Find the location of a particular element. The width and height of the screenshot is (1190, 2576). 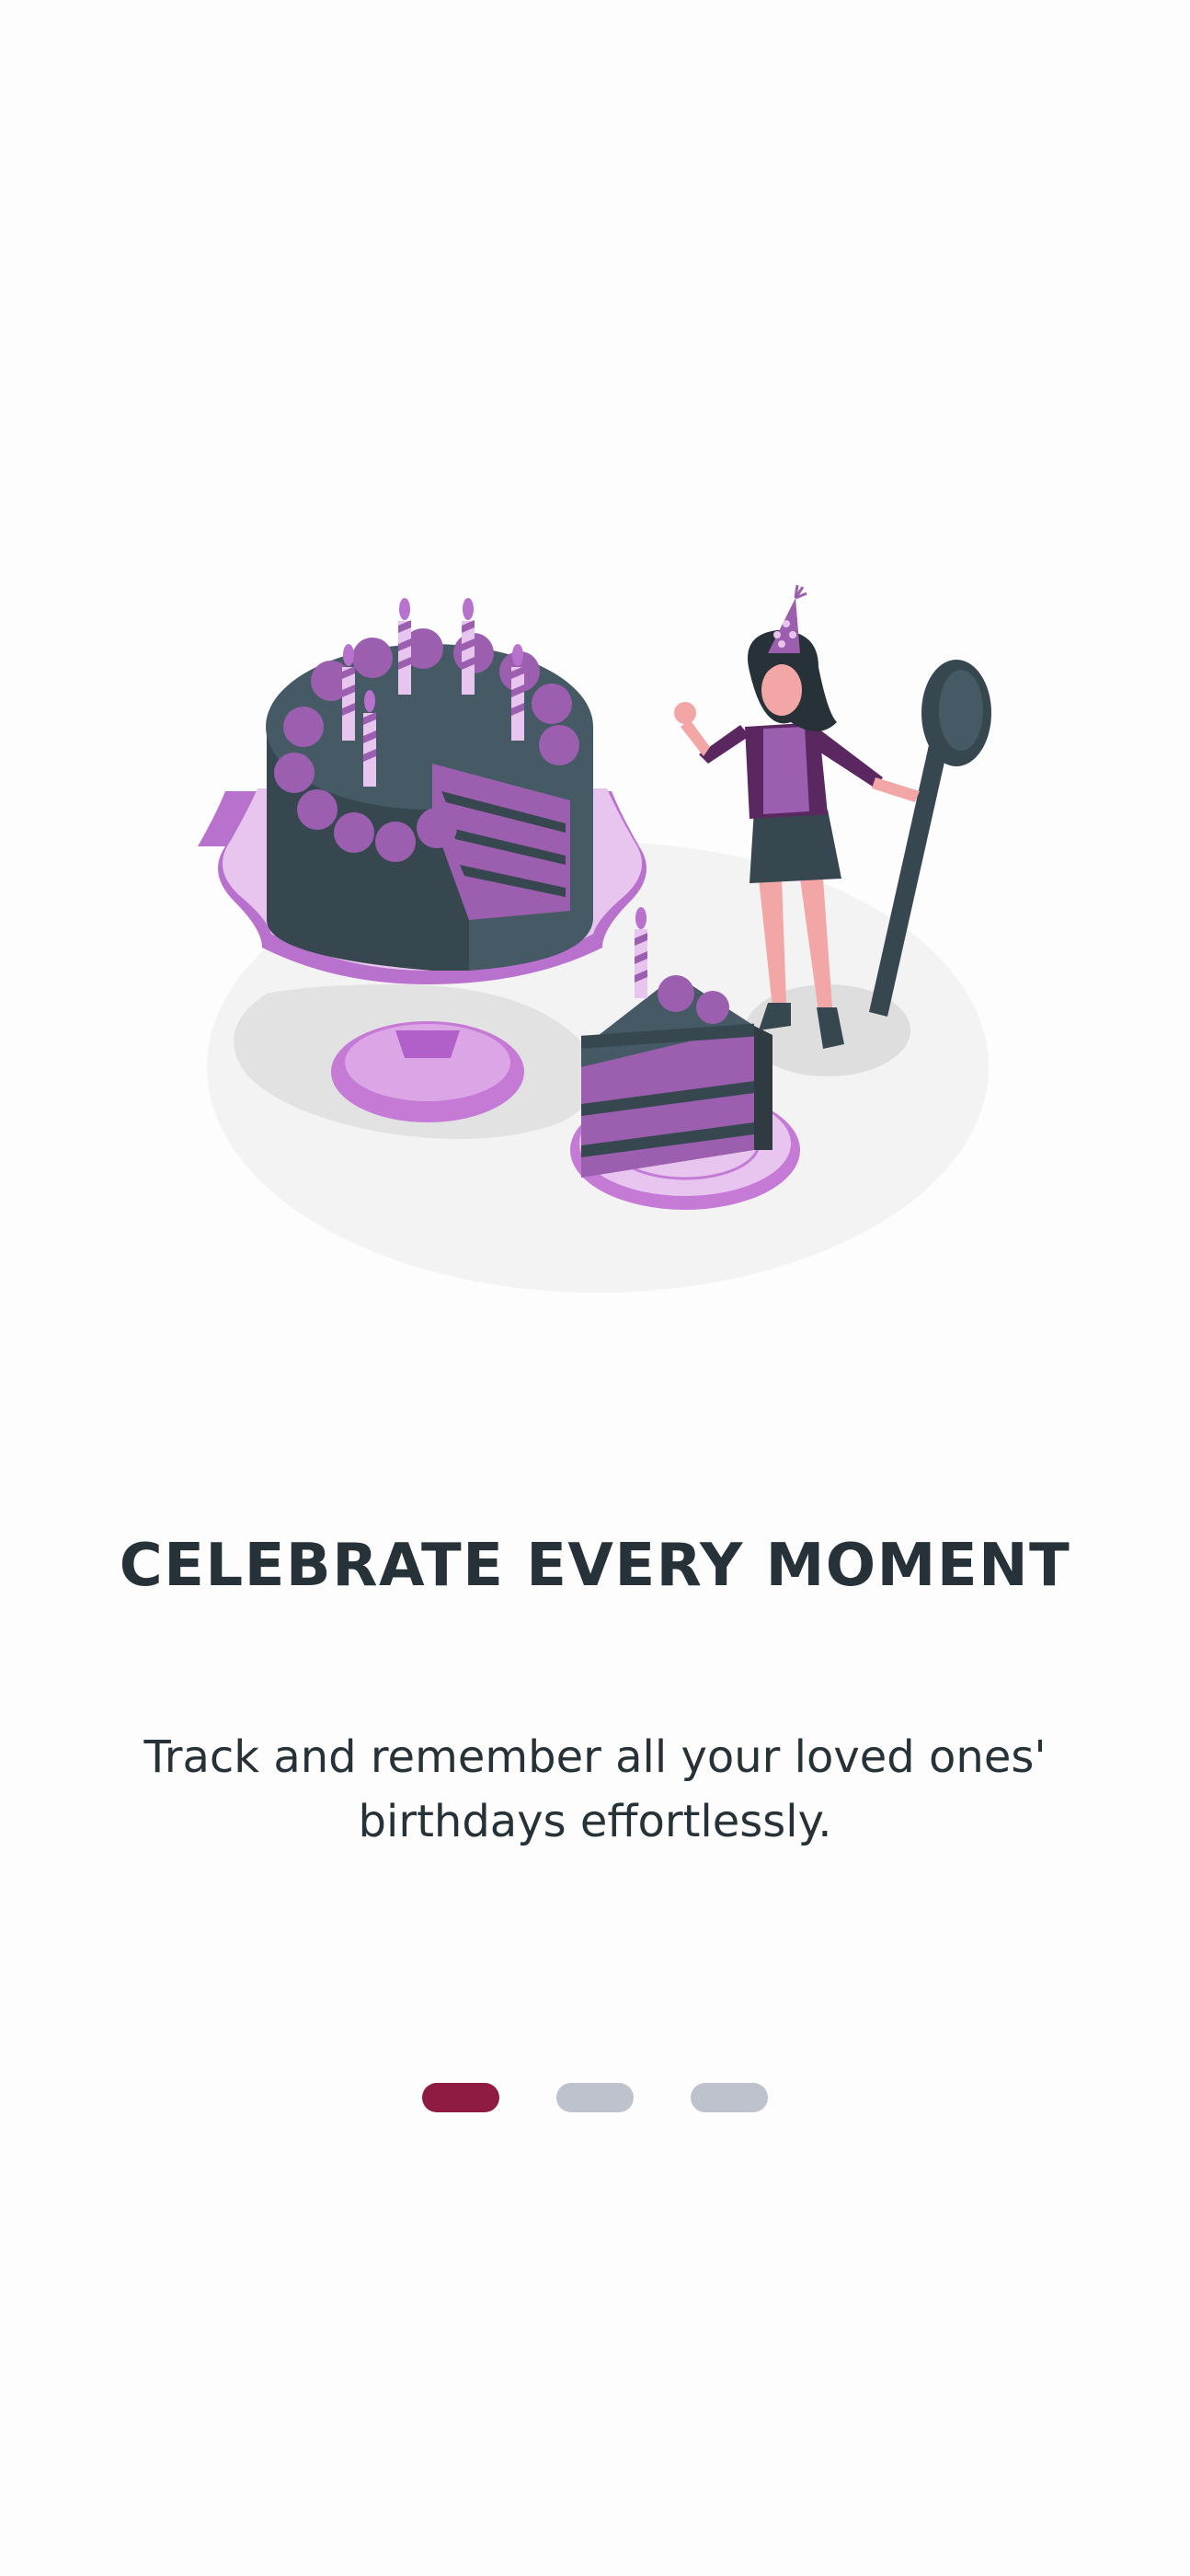

page-indicator is located at coordinates (595, 2097).